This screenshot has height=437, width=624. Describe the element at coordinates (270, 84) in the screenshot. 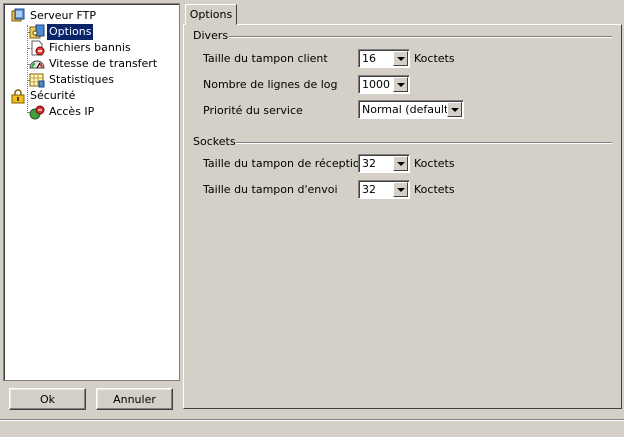

I see `log-lines-label: Nombre de lignes de log` at that location.